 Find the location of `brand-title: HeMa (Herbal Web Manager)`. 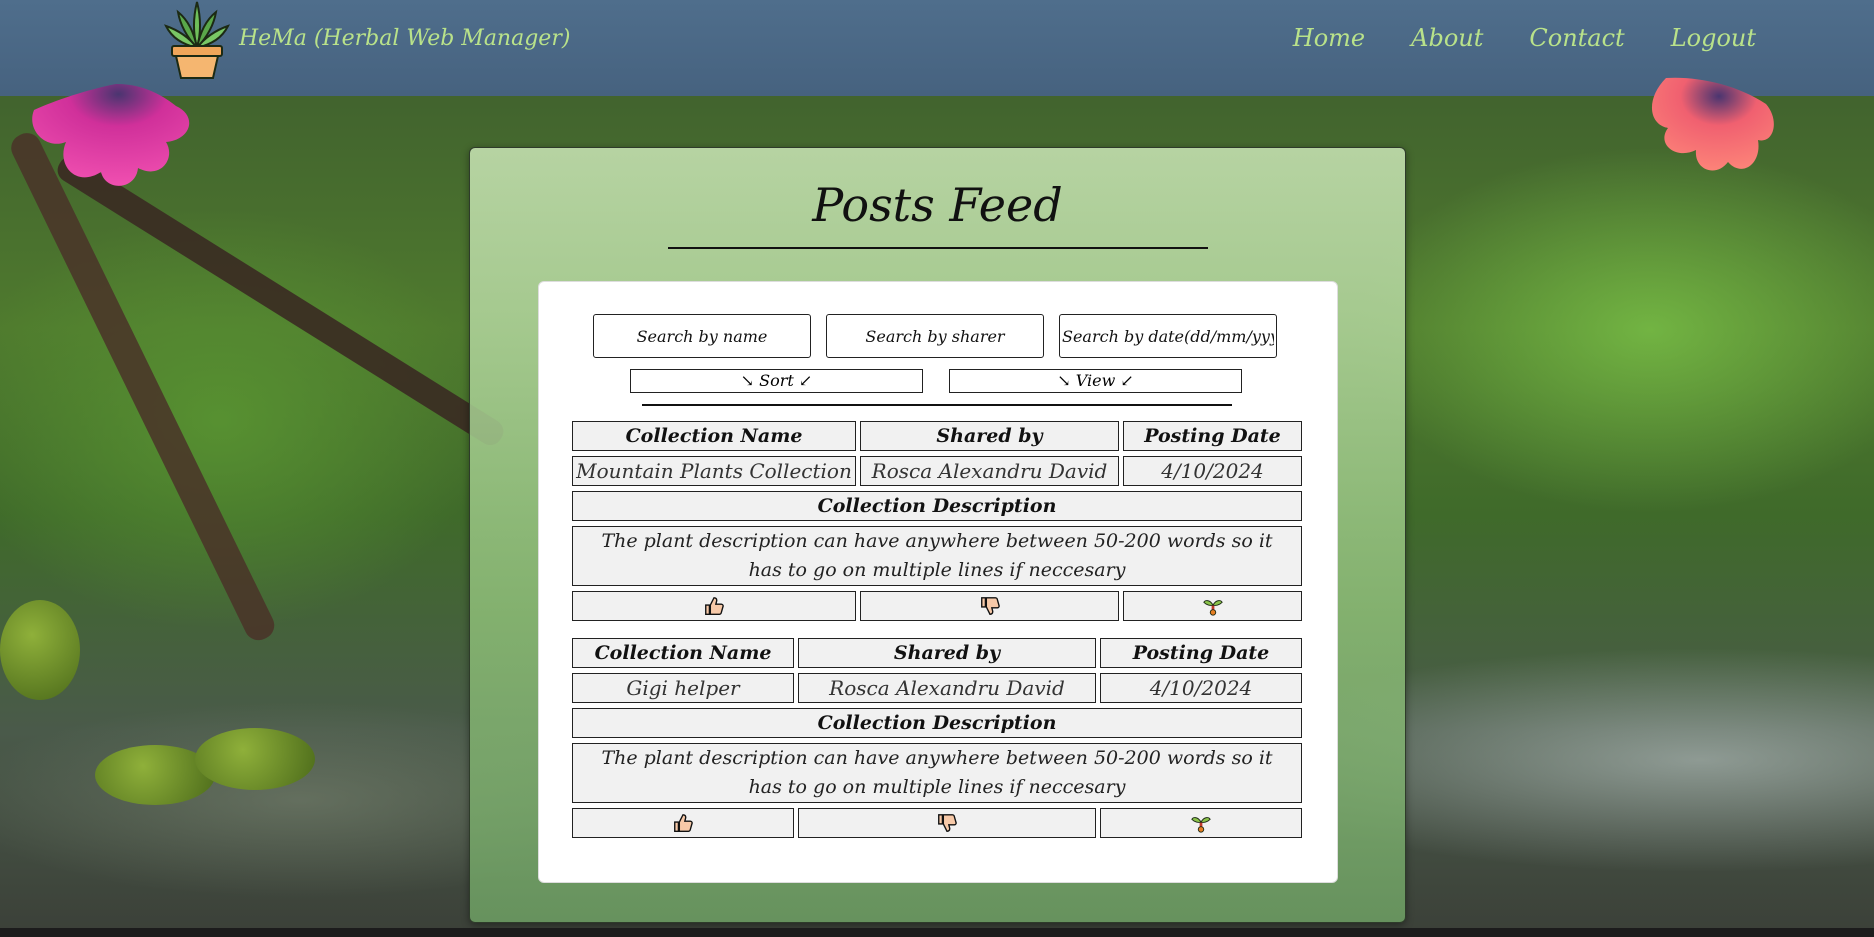

brand-title: HeMa (Herbal Web Manager) is located at coordinates (405, 38).